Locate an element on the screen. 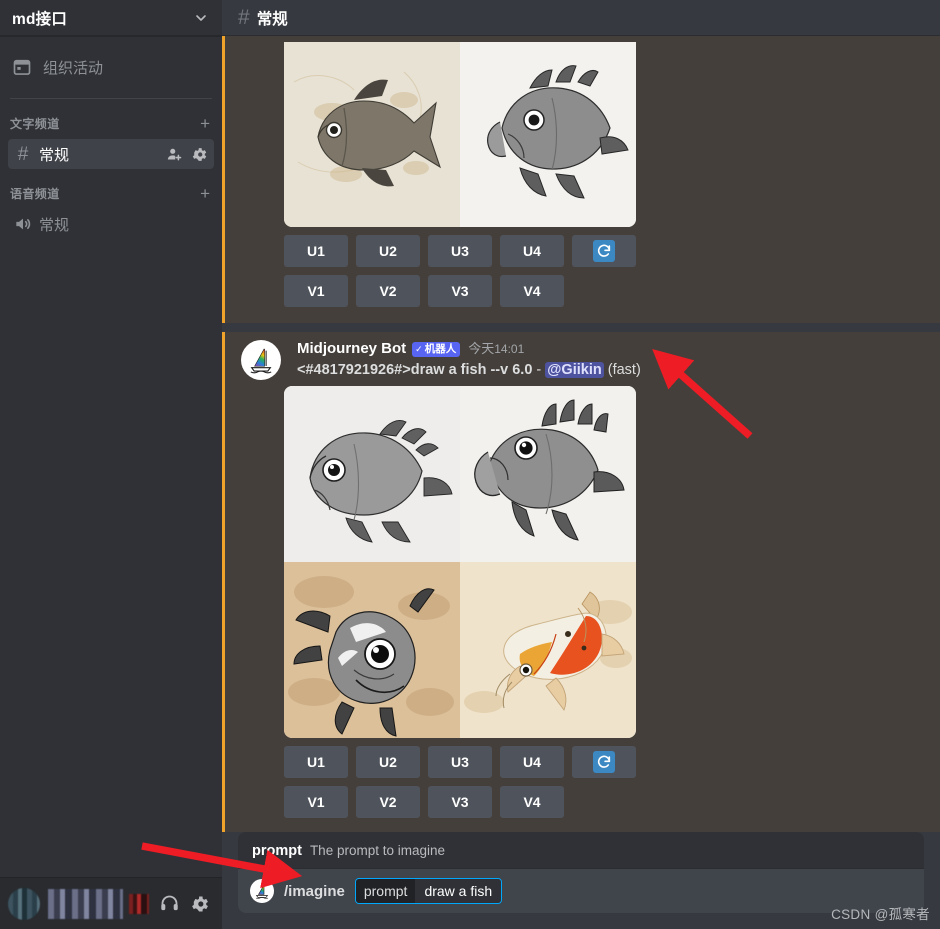 This screenshot has height=929, width=940. add-text-channel-icon: + is located at coordinates (205, 123).